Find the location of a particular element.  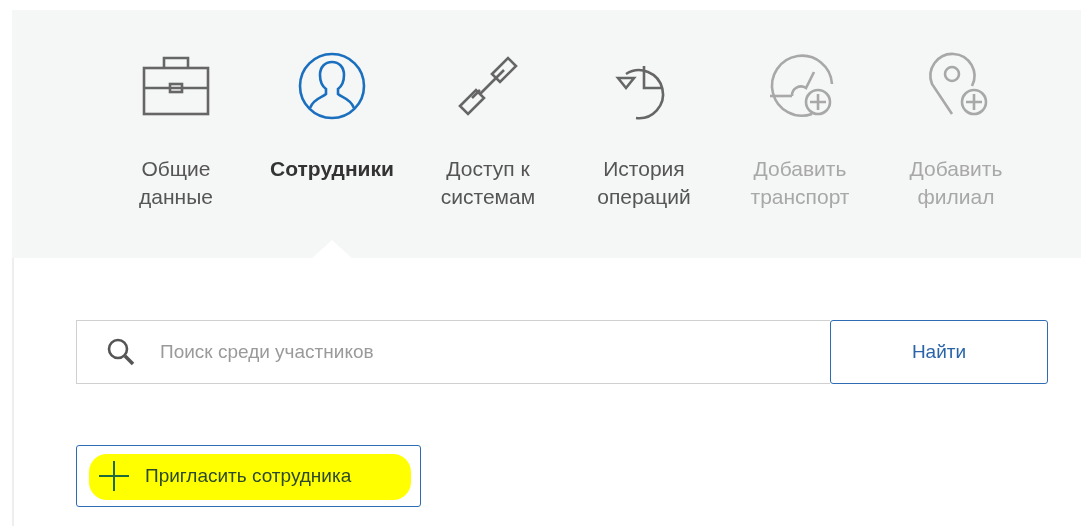

tab: Доступ к системам is located at coordinates (488, 134).